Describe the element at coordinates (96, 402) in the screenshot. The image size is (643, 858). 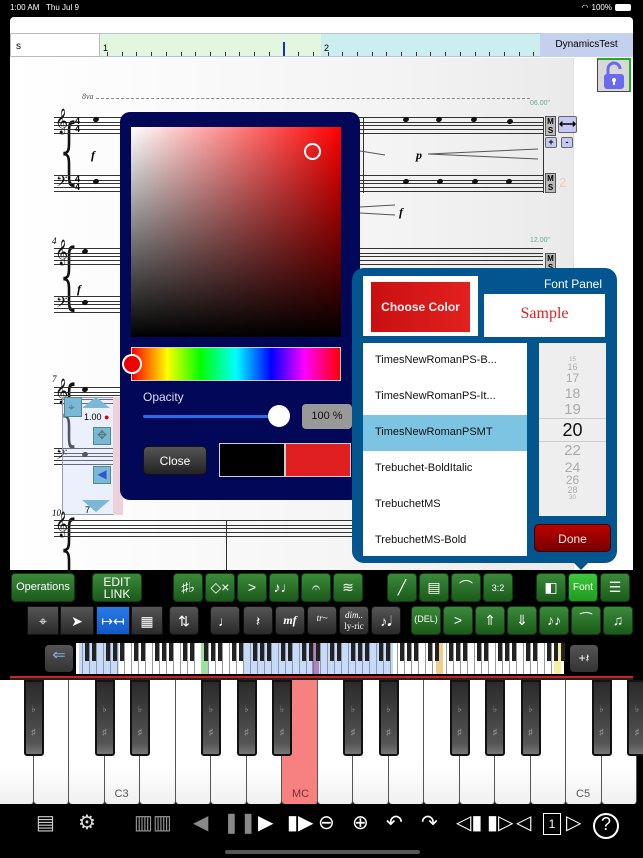
I see `up-handle` at that location.